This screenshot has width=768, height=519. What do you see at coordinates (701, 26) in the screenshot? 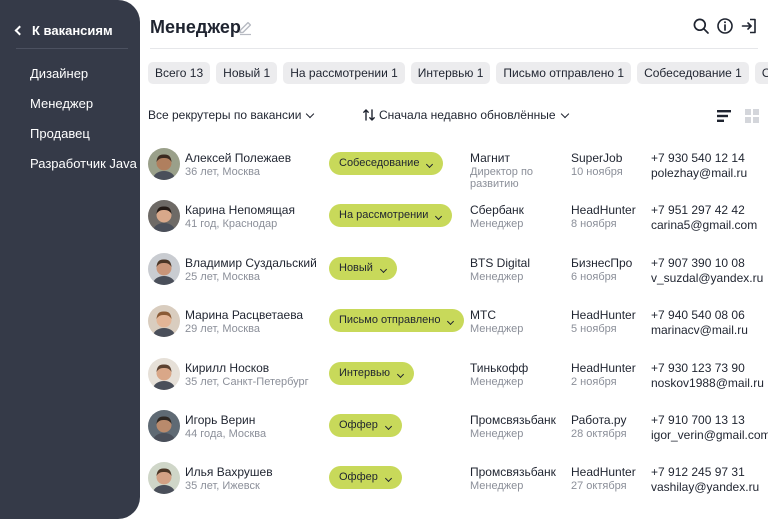
I see `search-icon` at bounding box center [701, 26].